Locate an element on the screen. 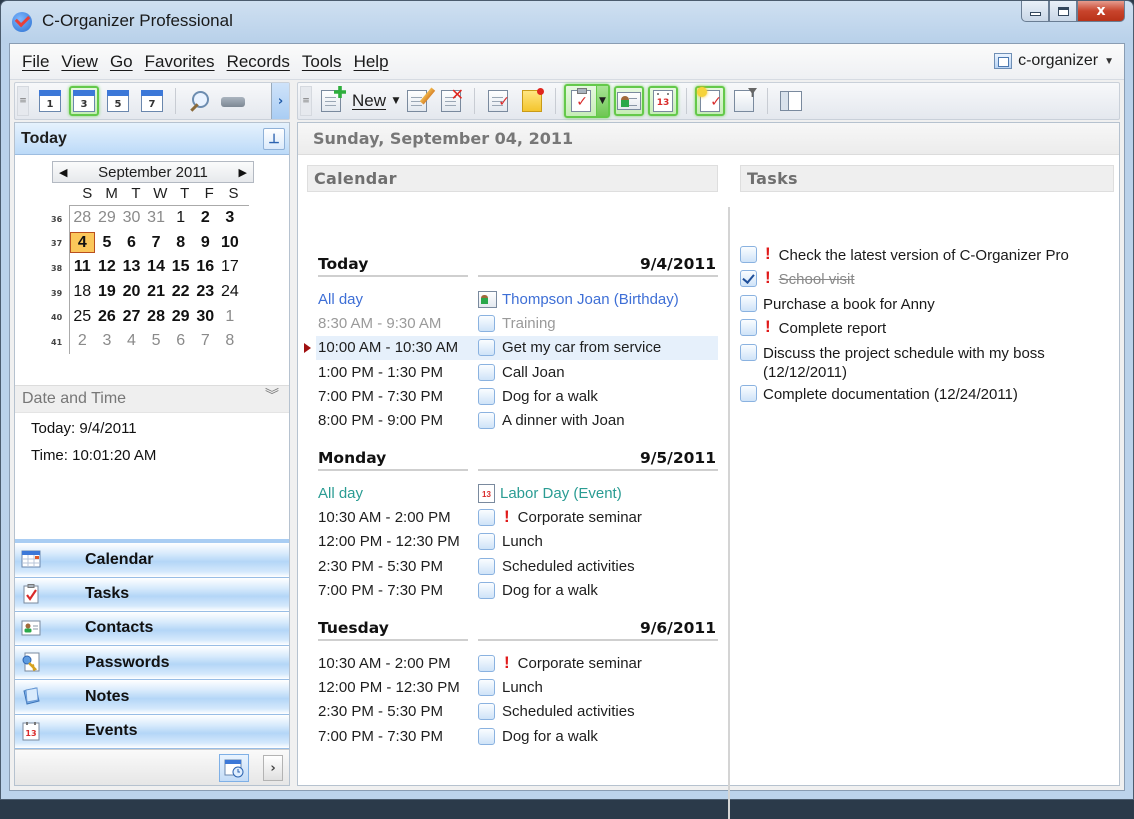 Image resolution: width=1134 pixels, height=819 pixels. new-dropdown-arrow-icon: ▼ is located at coordinates (396, 101).